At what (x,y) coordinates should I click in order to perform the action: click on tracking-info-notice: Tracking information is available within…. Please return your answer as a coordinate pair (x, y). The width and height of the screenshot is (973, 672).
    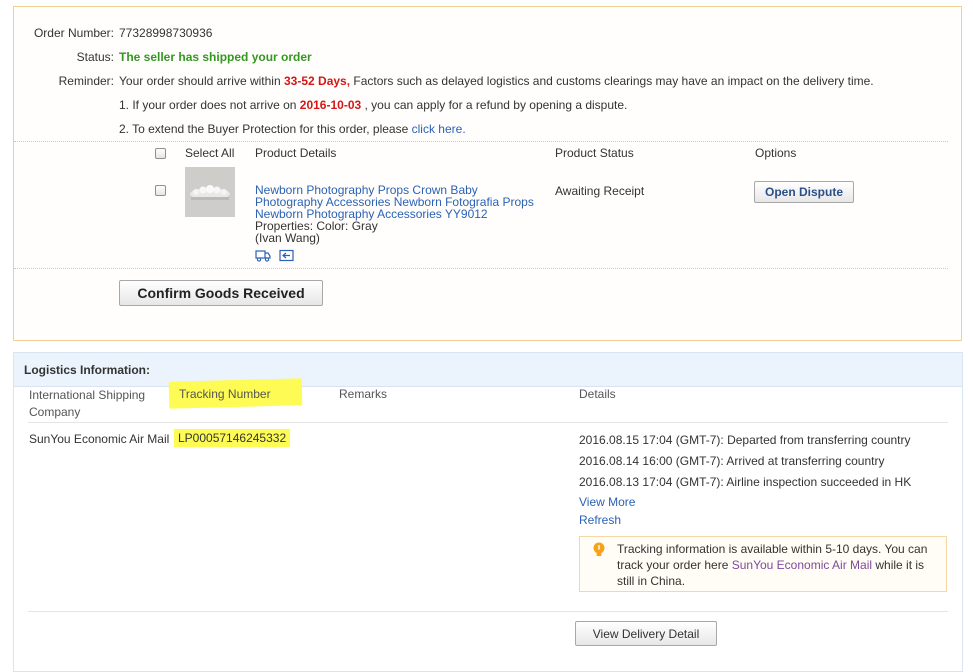
    Looking at the image, I should click on (763, 564).